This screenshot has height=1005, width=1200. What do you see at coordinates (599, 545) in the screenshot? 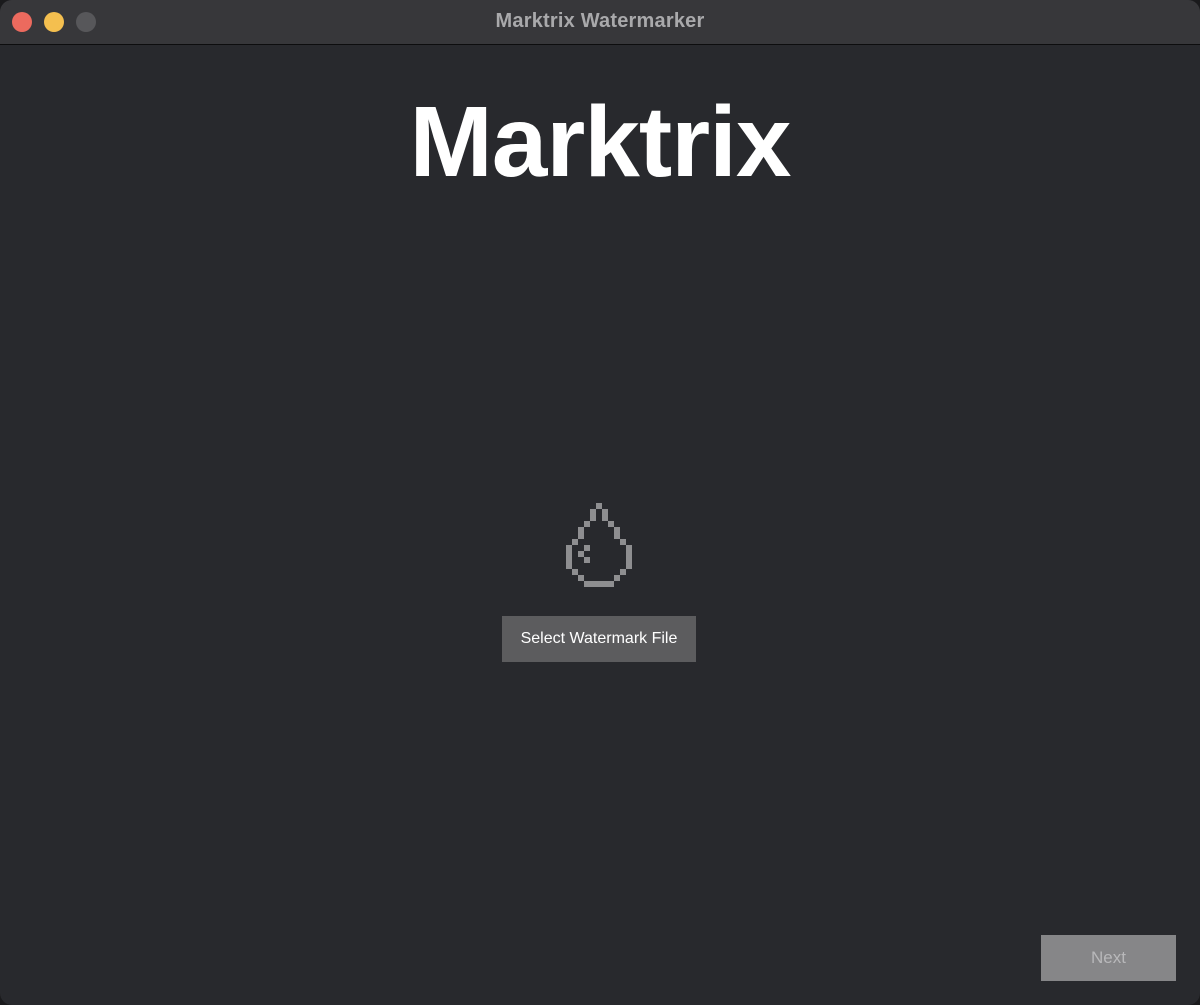
I see `water-drop-icon` at bounding box center [599, 545].